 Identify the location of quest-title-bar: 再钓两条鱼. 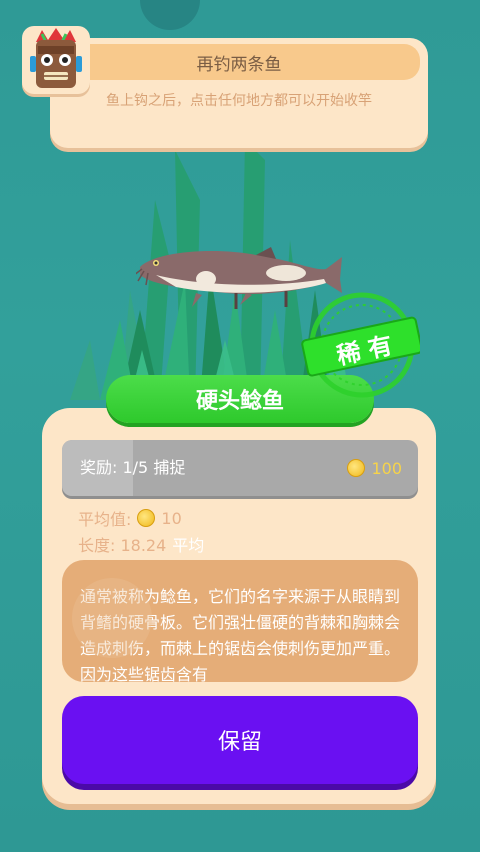
(239, 62).